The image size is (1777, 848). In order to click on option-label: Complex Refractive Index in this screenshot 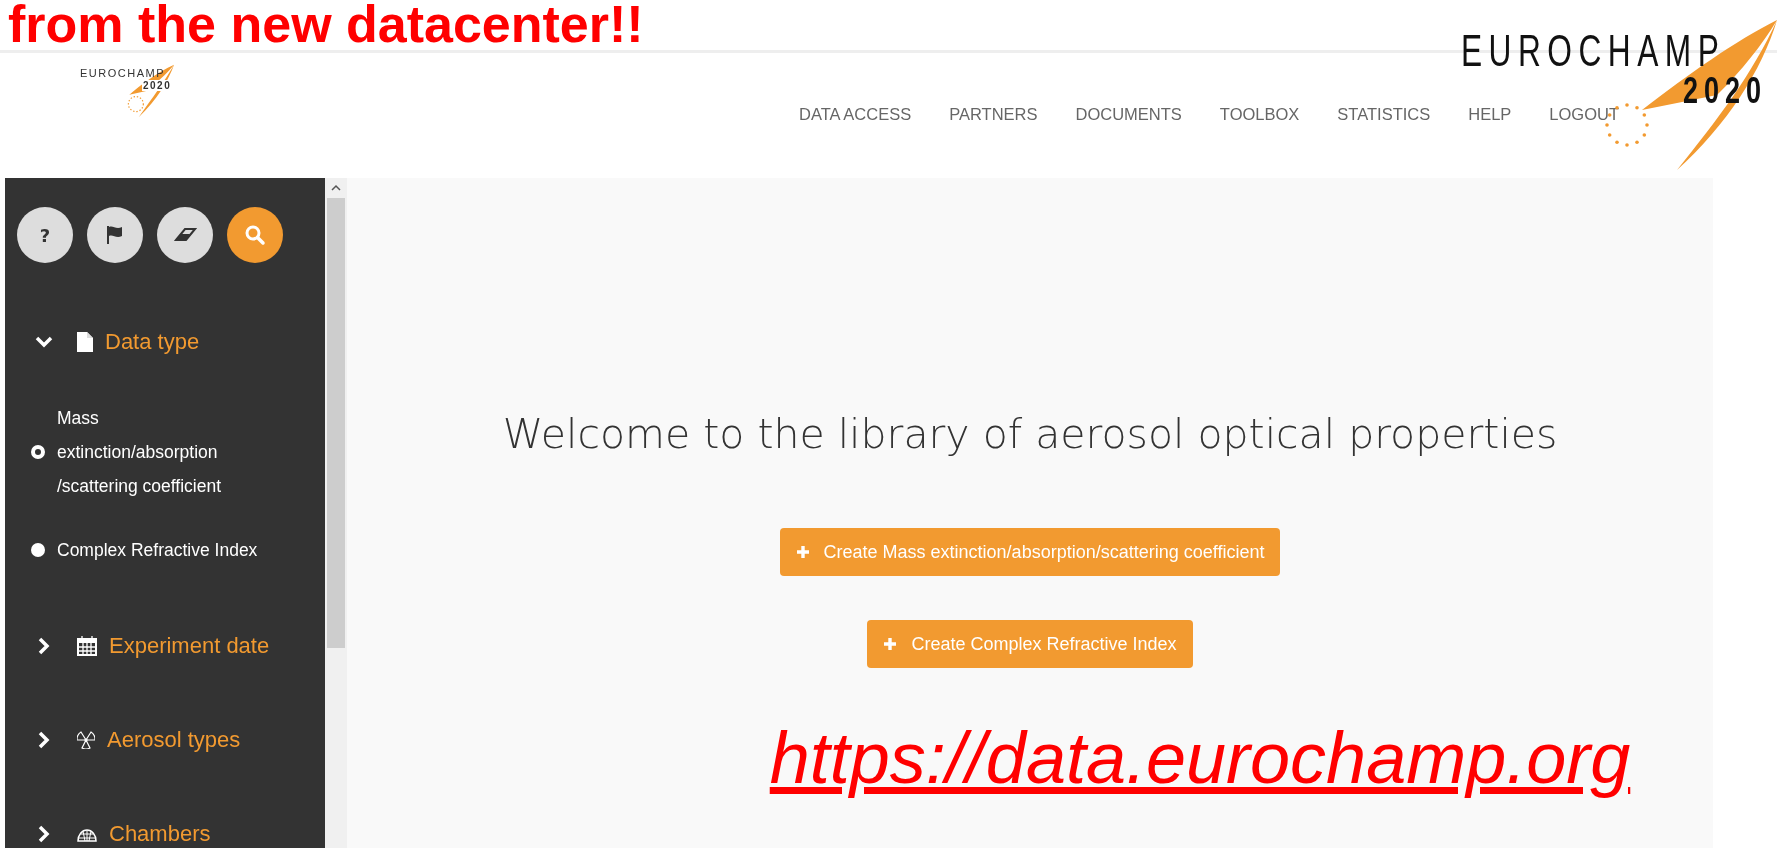, I will do `click(157, 550)`.